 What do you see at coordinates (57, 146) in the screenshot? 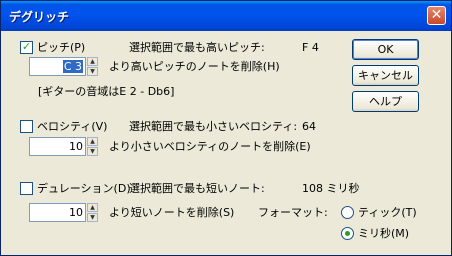
I see `velocity-threshold-input: 10` at bounding box center [57, 146].